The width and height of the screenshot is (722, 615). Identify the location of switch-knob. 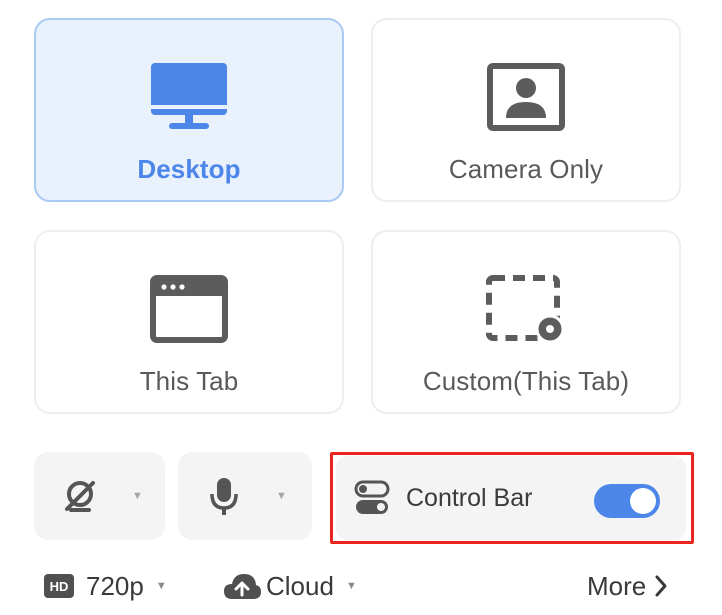
(643, 501).